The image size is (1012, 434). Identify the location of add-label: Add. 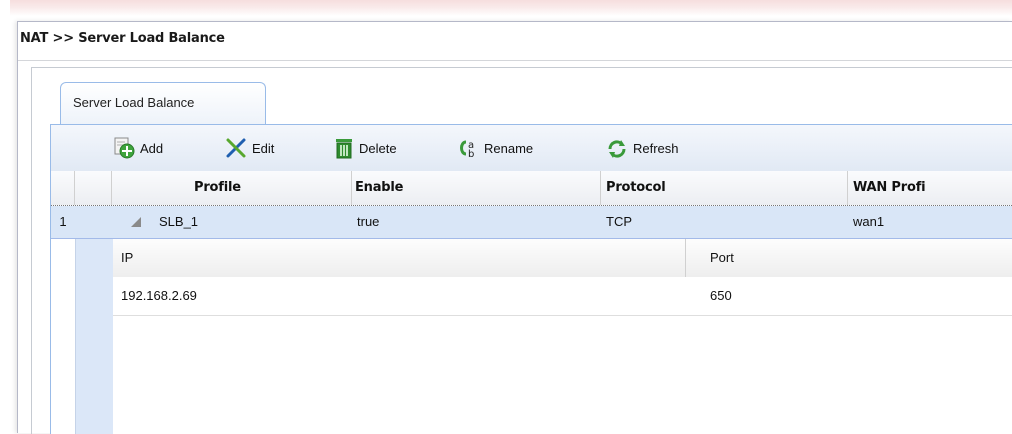
(152, 148).